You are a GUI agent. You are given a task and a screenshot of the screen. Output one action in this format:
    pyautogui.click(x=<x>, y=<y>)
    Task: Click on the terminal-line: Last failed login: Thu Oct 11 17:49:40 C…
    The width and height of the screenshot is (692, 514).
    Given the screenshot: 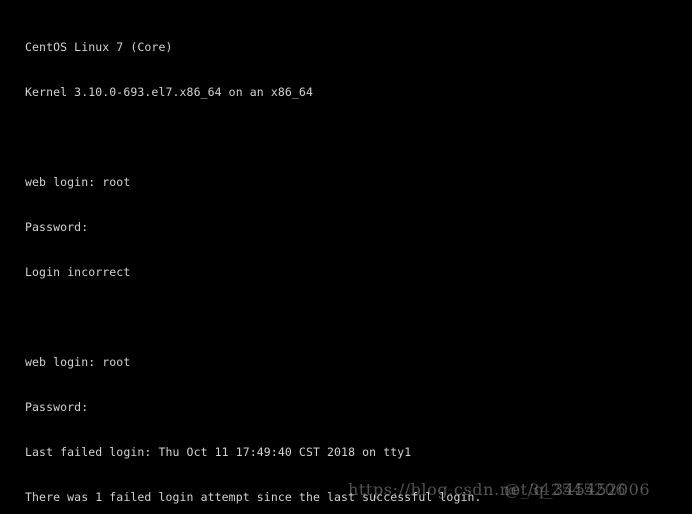 What is the action you would take?
    pyautogui.click(x=218, y=452)
    